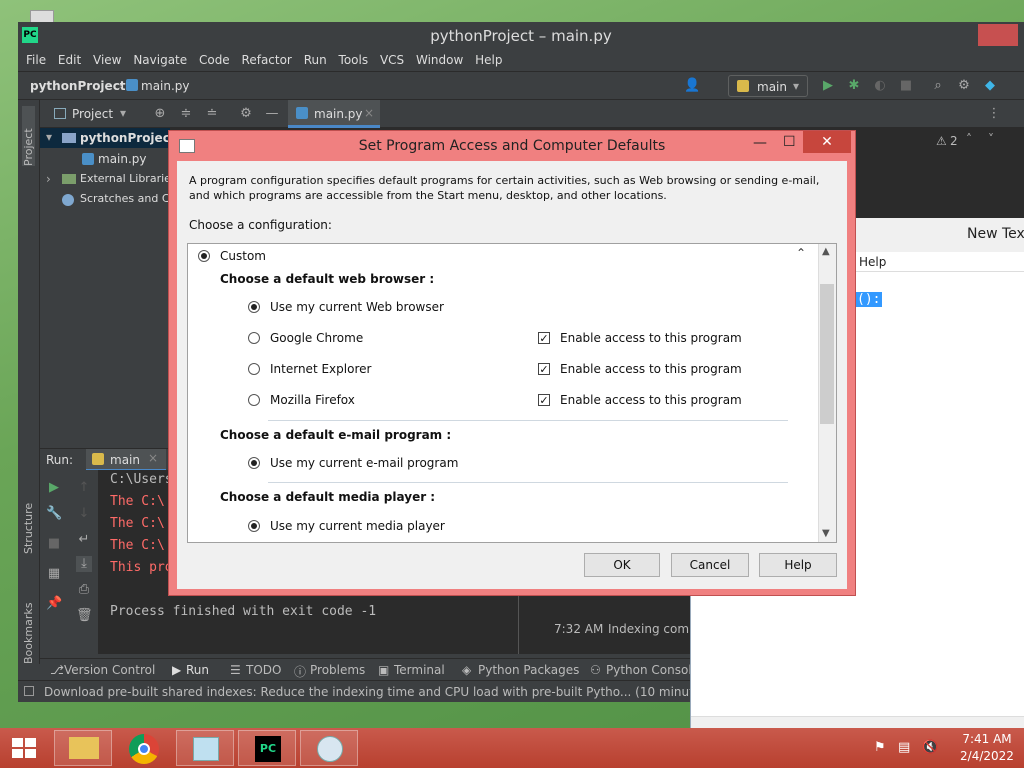 The height and width of the screenshot is (768, 1024). Describe the element at coordinates (987, 756) in the screenshot. I see `clock-date: 2/4/2022` at that location.